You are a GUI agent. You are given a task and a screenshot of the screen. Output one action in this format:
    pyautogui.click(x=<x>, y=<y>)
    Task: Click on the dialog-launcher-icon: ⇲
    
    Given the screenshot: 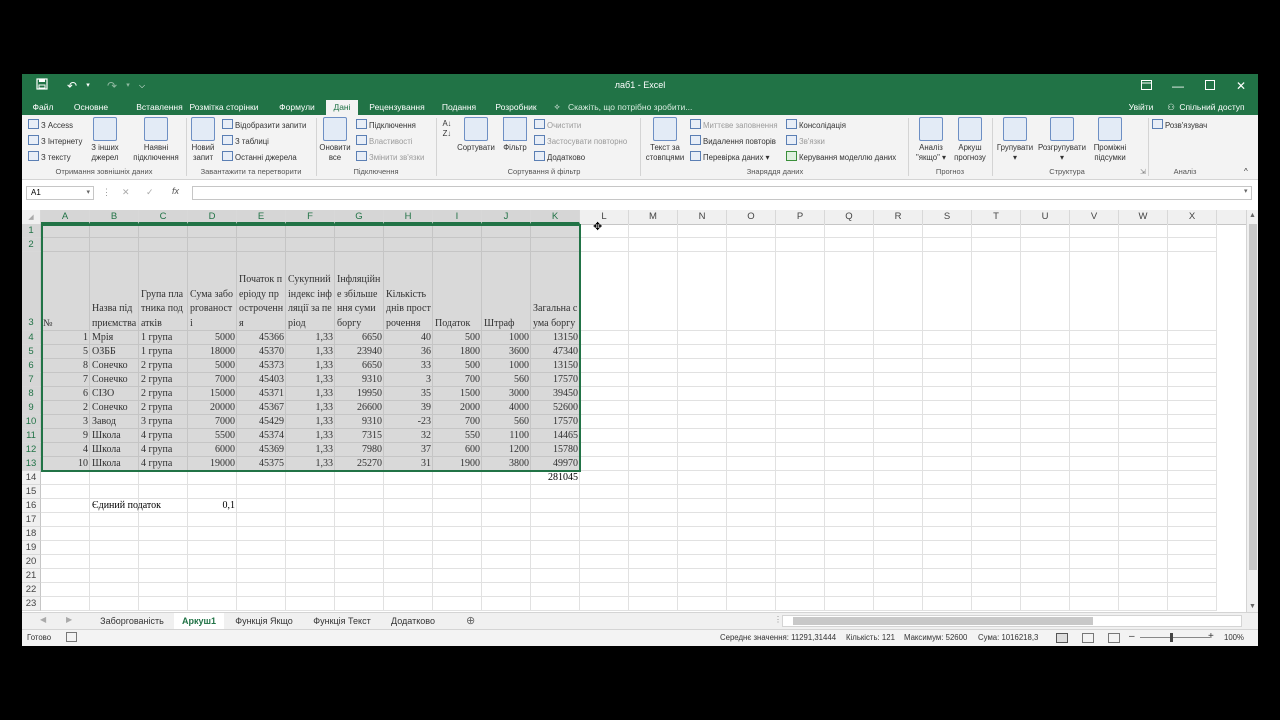 What is the action you would take?
    pyautogui.click(x=1143, y=173)
    